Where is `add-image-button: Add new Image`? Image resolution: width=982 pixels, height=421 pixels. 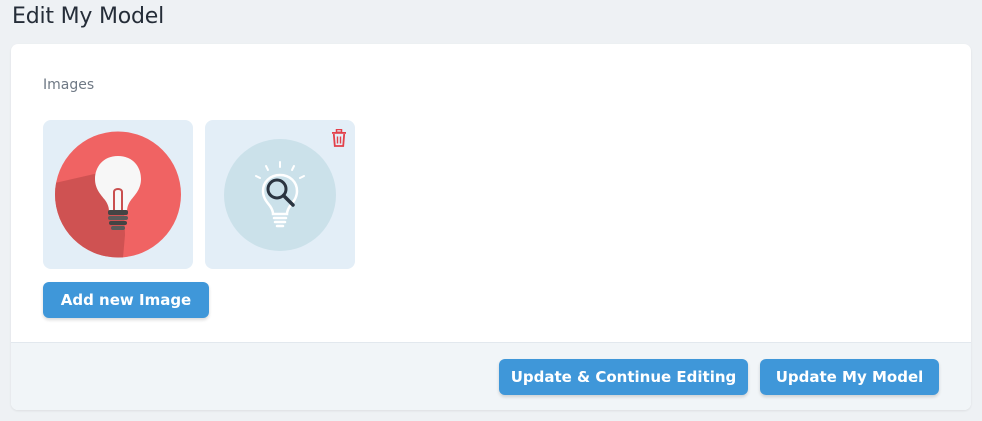
add-image-button: Add new Image is located at coordinates (126, 300).